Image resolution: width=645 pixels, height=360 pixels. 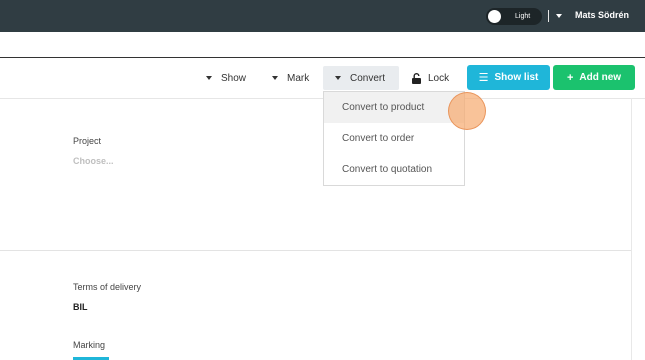 What do you see at coordinates (322, 44) in the screenshot?
I see `sub-header-band` at bounding box center [322, 44].